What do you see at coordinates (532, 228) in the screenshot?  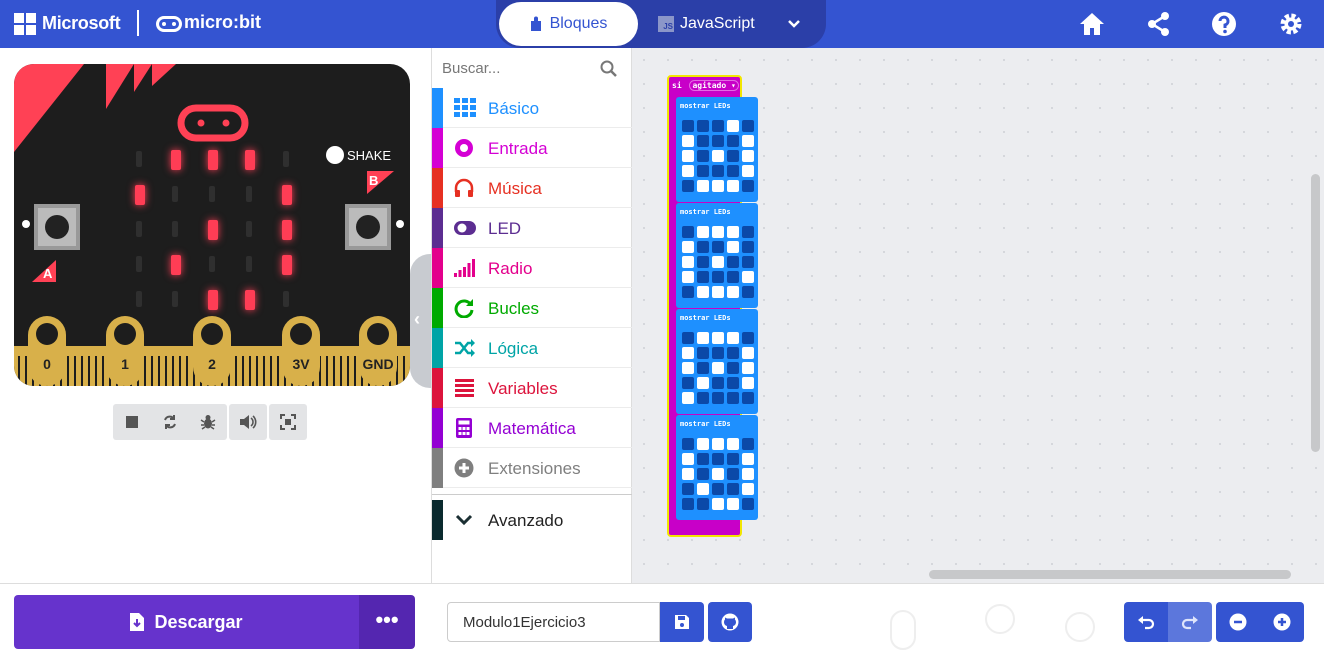 I see `category-led: LED` at bounding box center [532, 228].